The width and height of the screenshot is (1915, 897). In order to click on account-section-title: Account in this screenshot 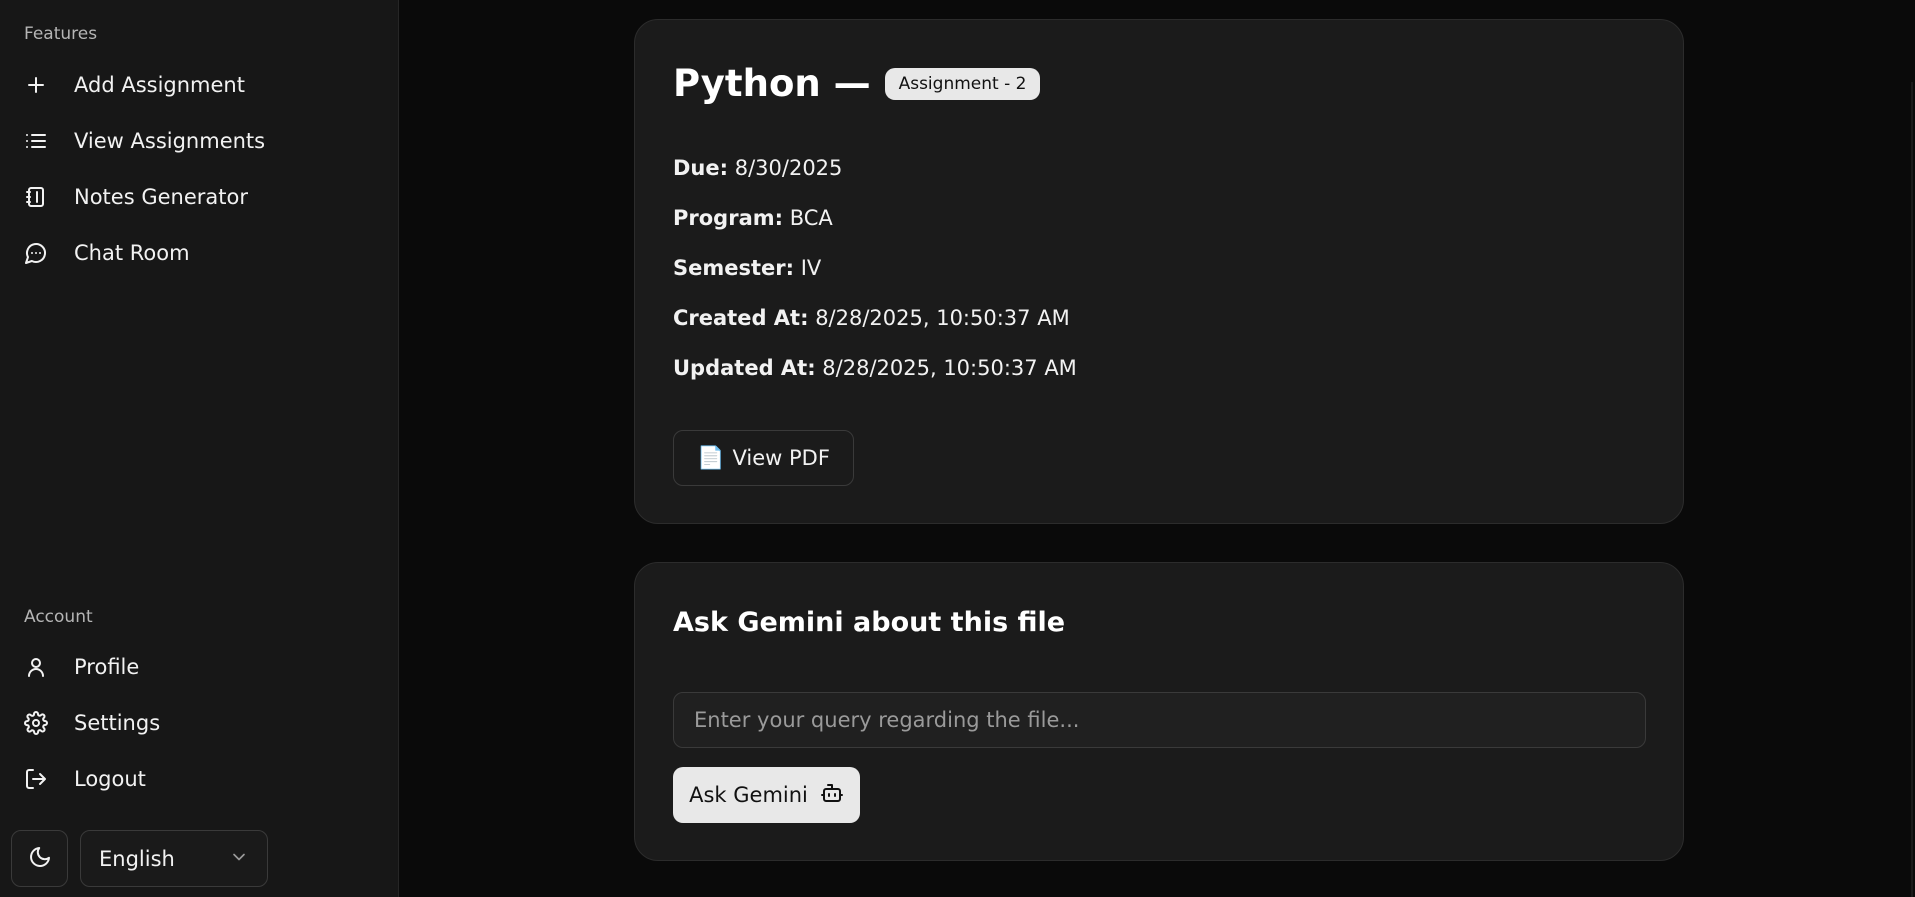, I will do `click(58, 617)`.